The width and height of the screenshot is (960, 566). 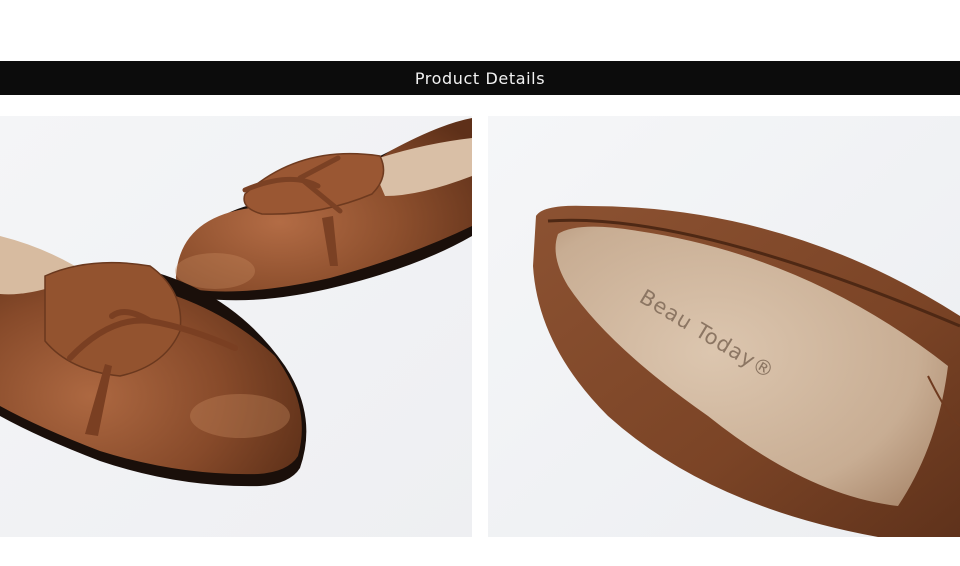 I want to click on section-banner: Product Details, so click(x=480, y=78).